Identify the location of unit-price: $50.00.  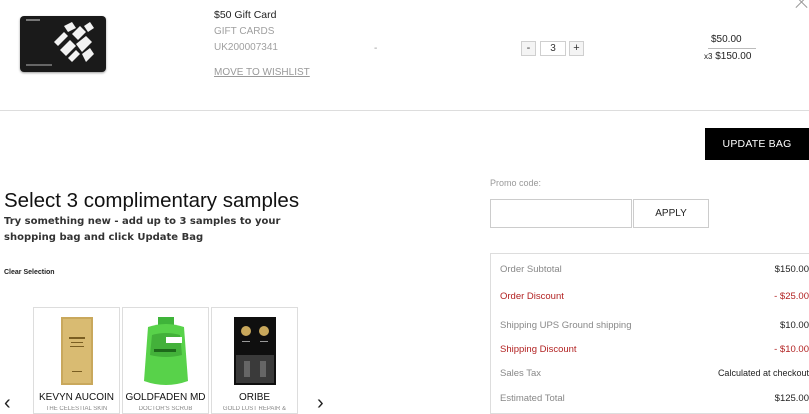
(726, 39).